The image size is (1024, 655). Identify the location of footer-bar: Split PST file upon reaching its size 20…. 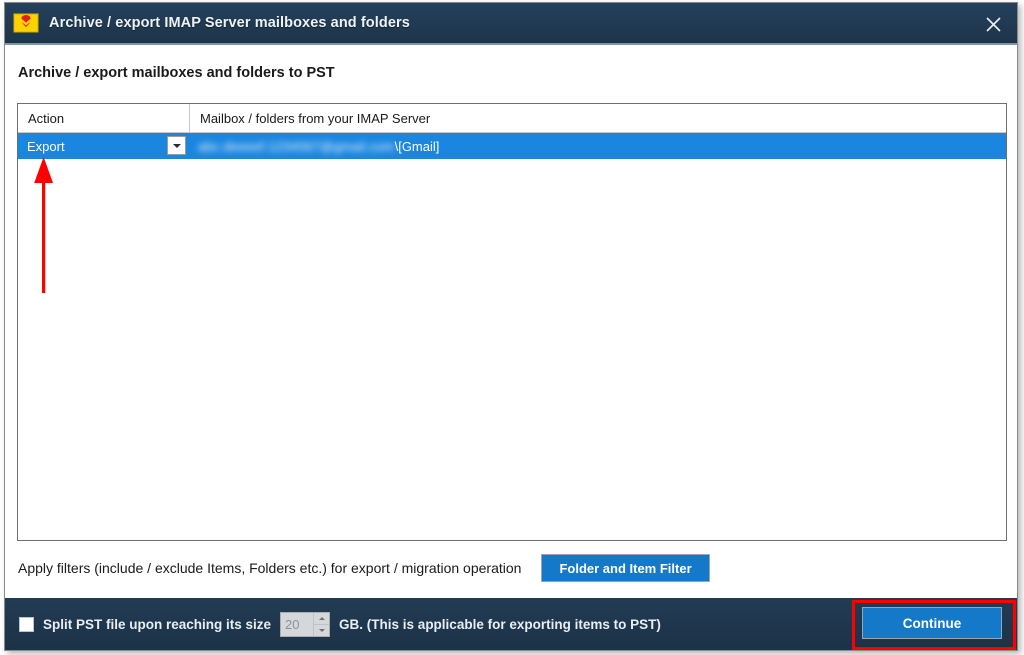
(511, 624).